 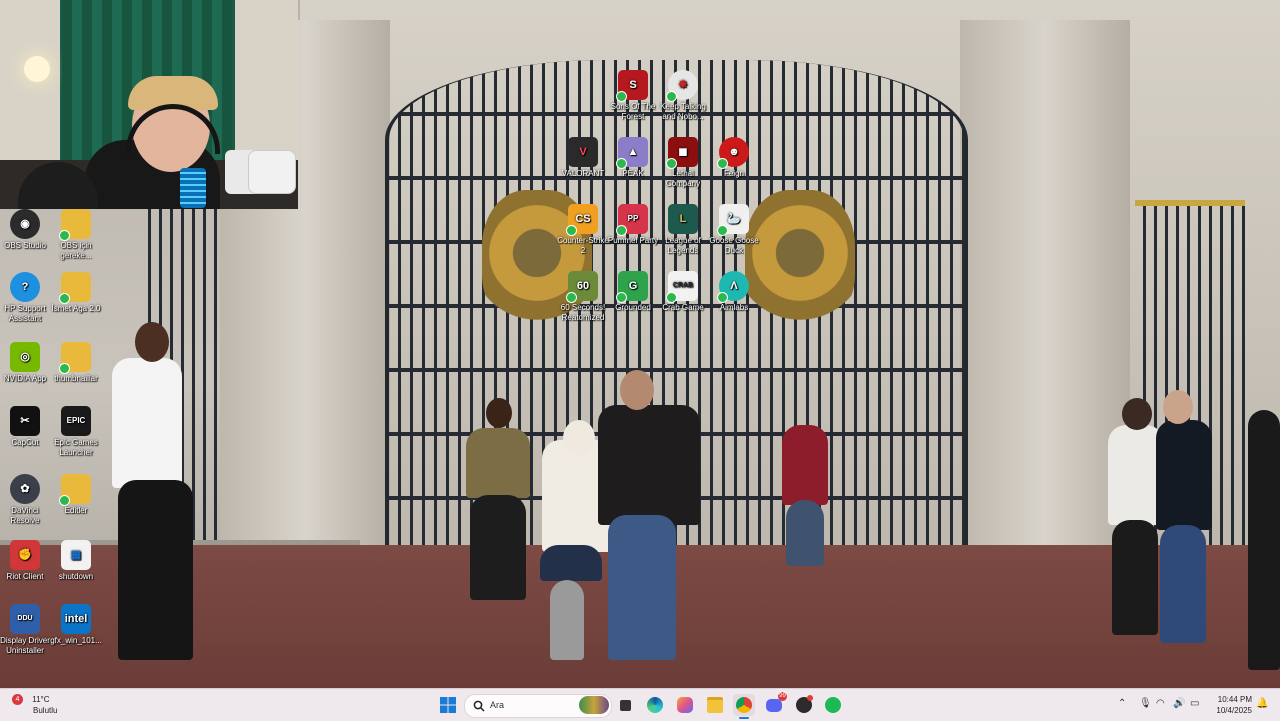 What do you see at coordinates (27, 298) in the screenshot?
I see `desktop-icon-hp-support: ? HP Support Assistant` at bounding box center [27, 298].